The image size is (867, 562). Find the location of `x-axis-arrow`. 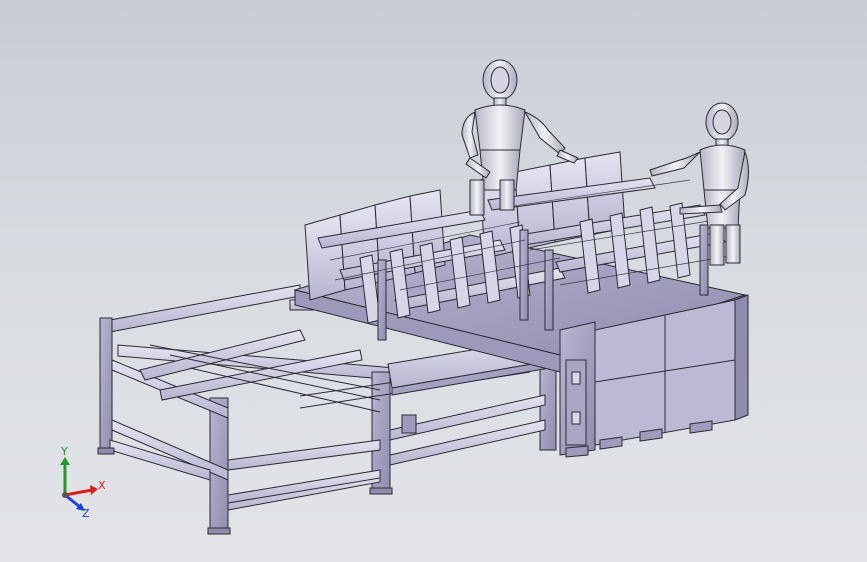

x-axis-arrow is located at coordinates (81, 491).